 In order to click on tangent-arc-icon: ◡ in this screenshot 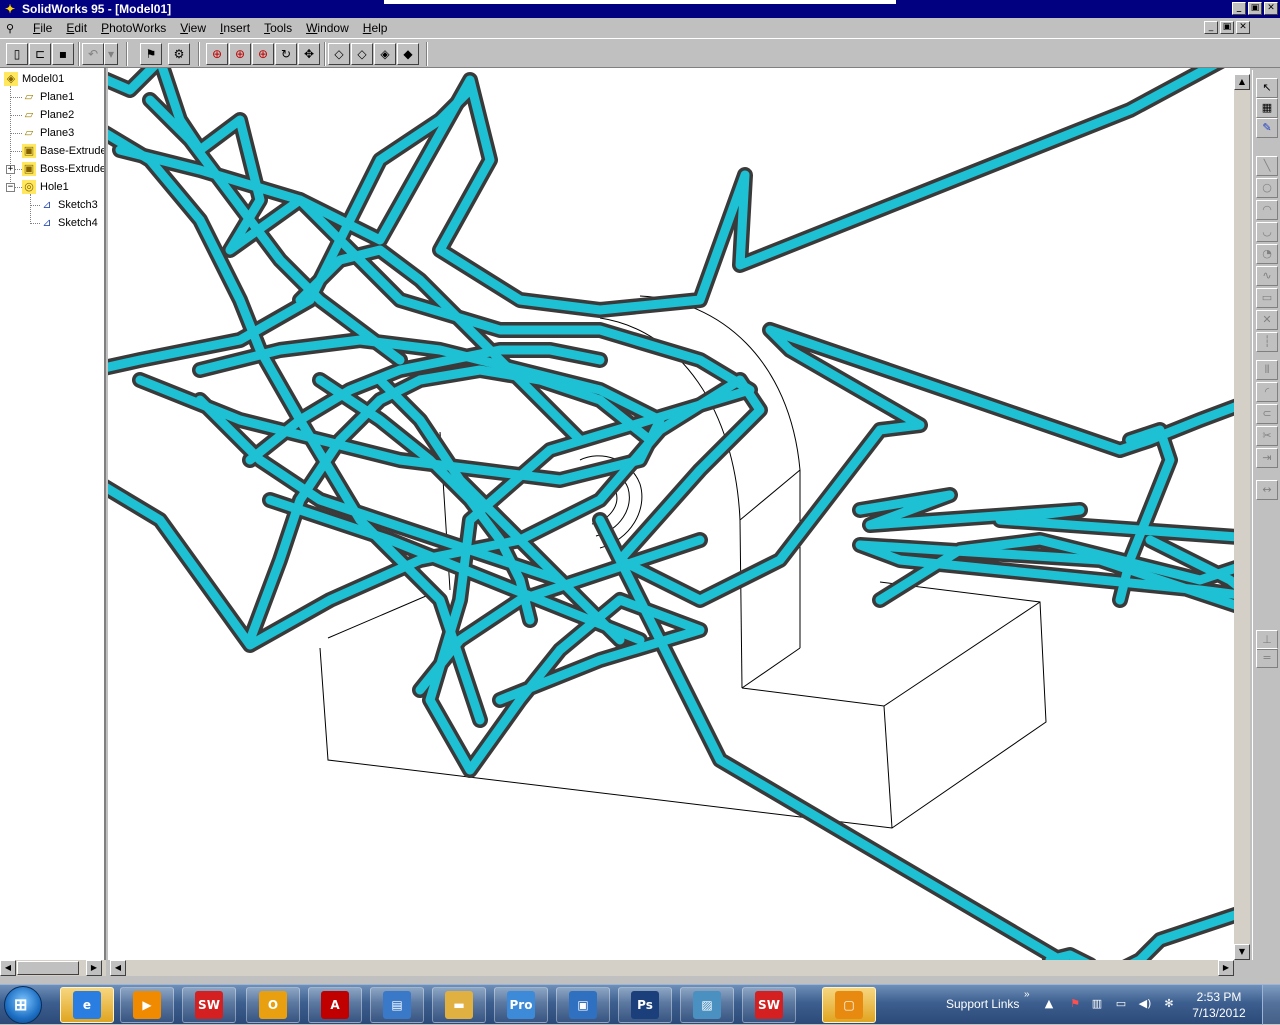, I will do `click(1267, 232)`.